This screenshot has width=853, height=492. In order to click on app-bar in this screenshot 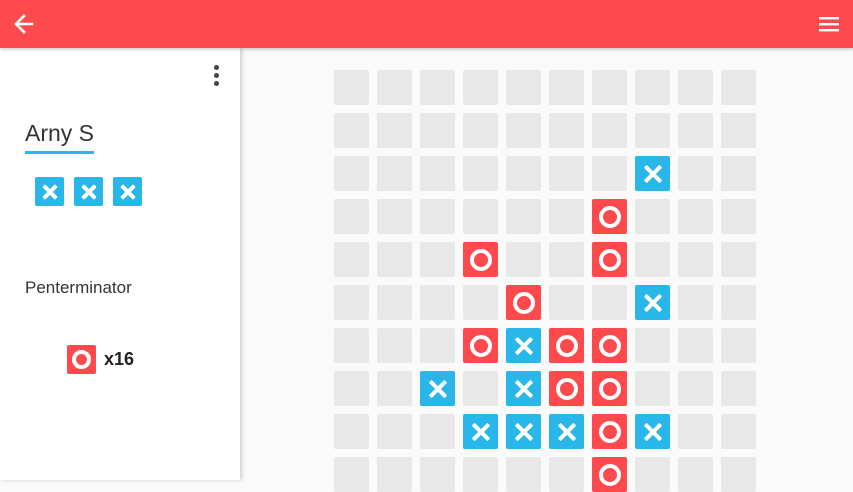, I will do `click(426, 24)`.